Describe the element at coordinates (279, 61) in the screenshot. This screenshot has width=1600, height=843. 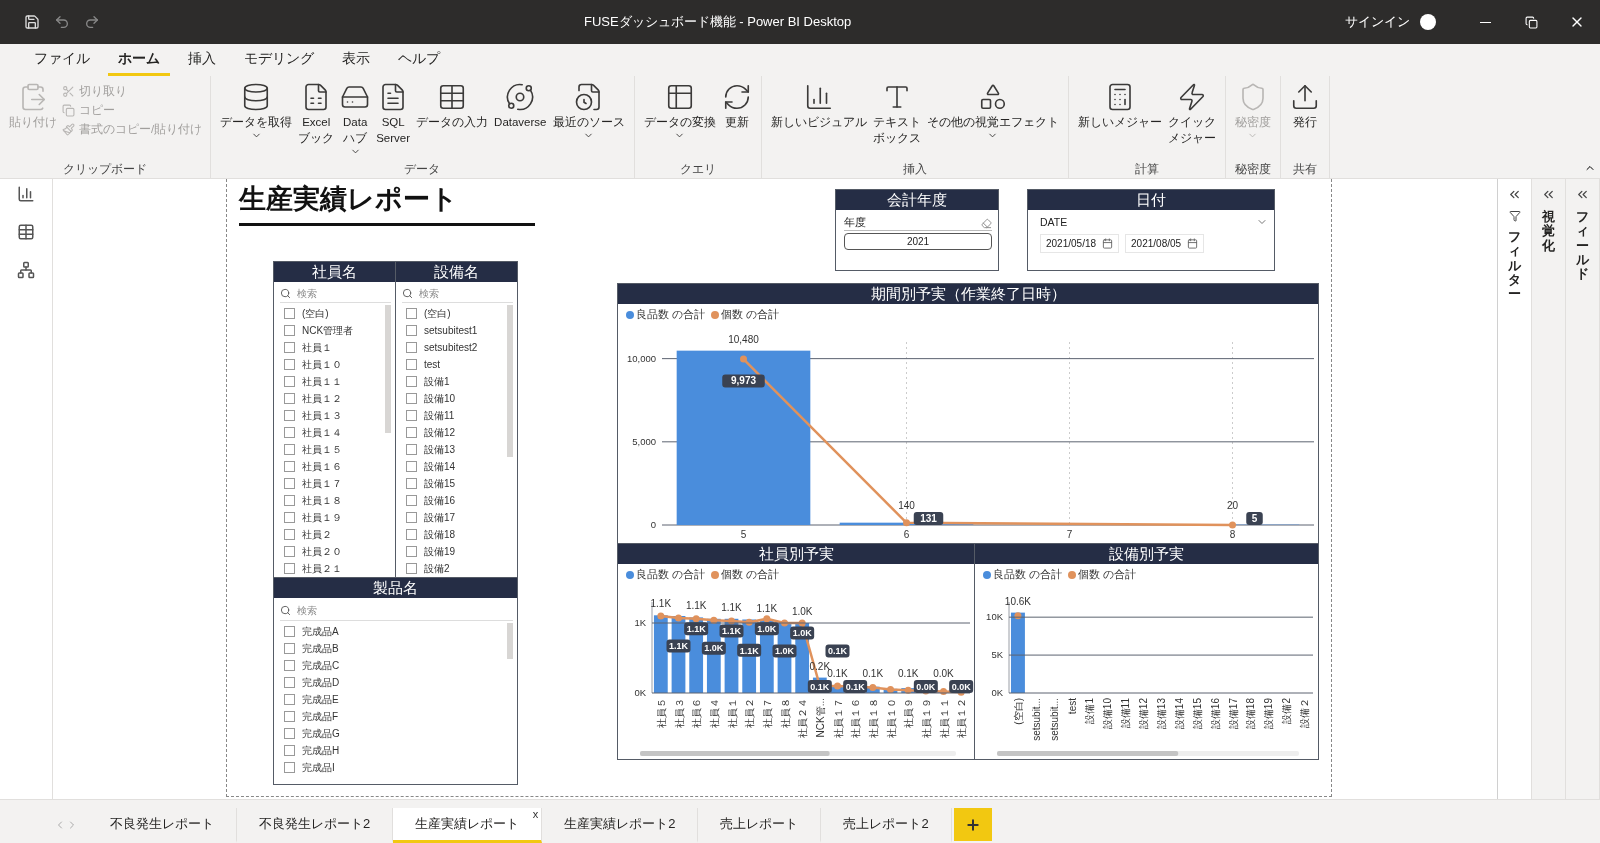
I see `menu-tab: モデリング` at that location.